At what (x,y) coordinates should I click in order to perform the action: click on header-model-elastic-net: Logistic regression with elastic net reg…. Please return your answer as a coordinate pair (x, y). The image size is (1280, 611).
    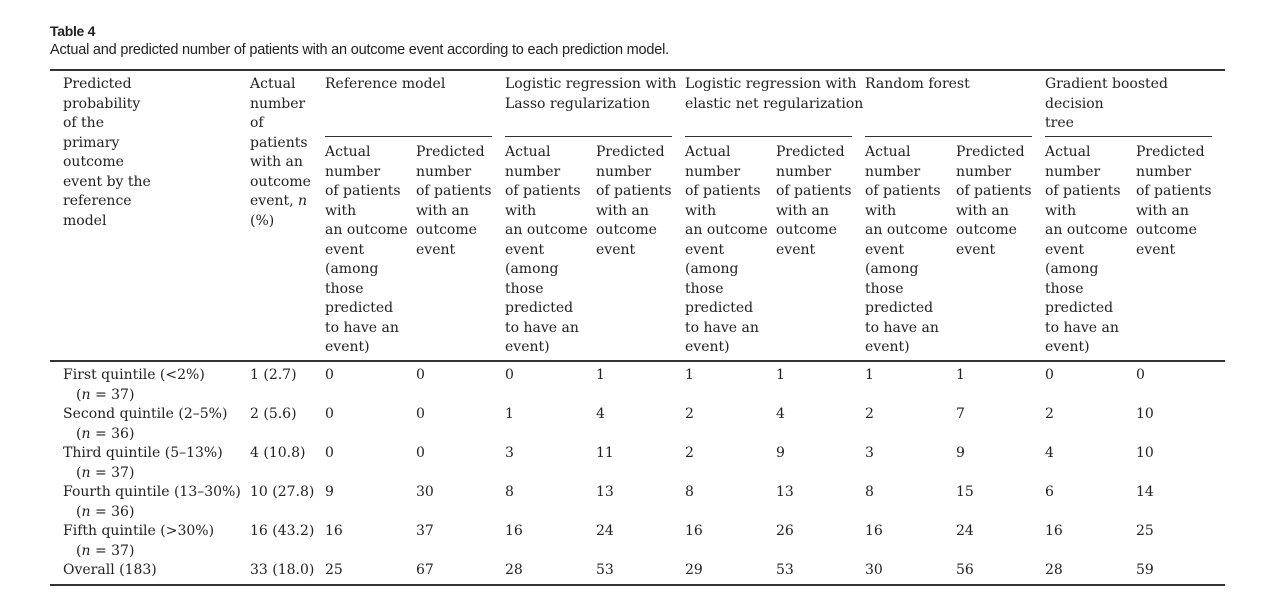
    Looking at the image, I should click on (774, 94).